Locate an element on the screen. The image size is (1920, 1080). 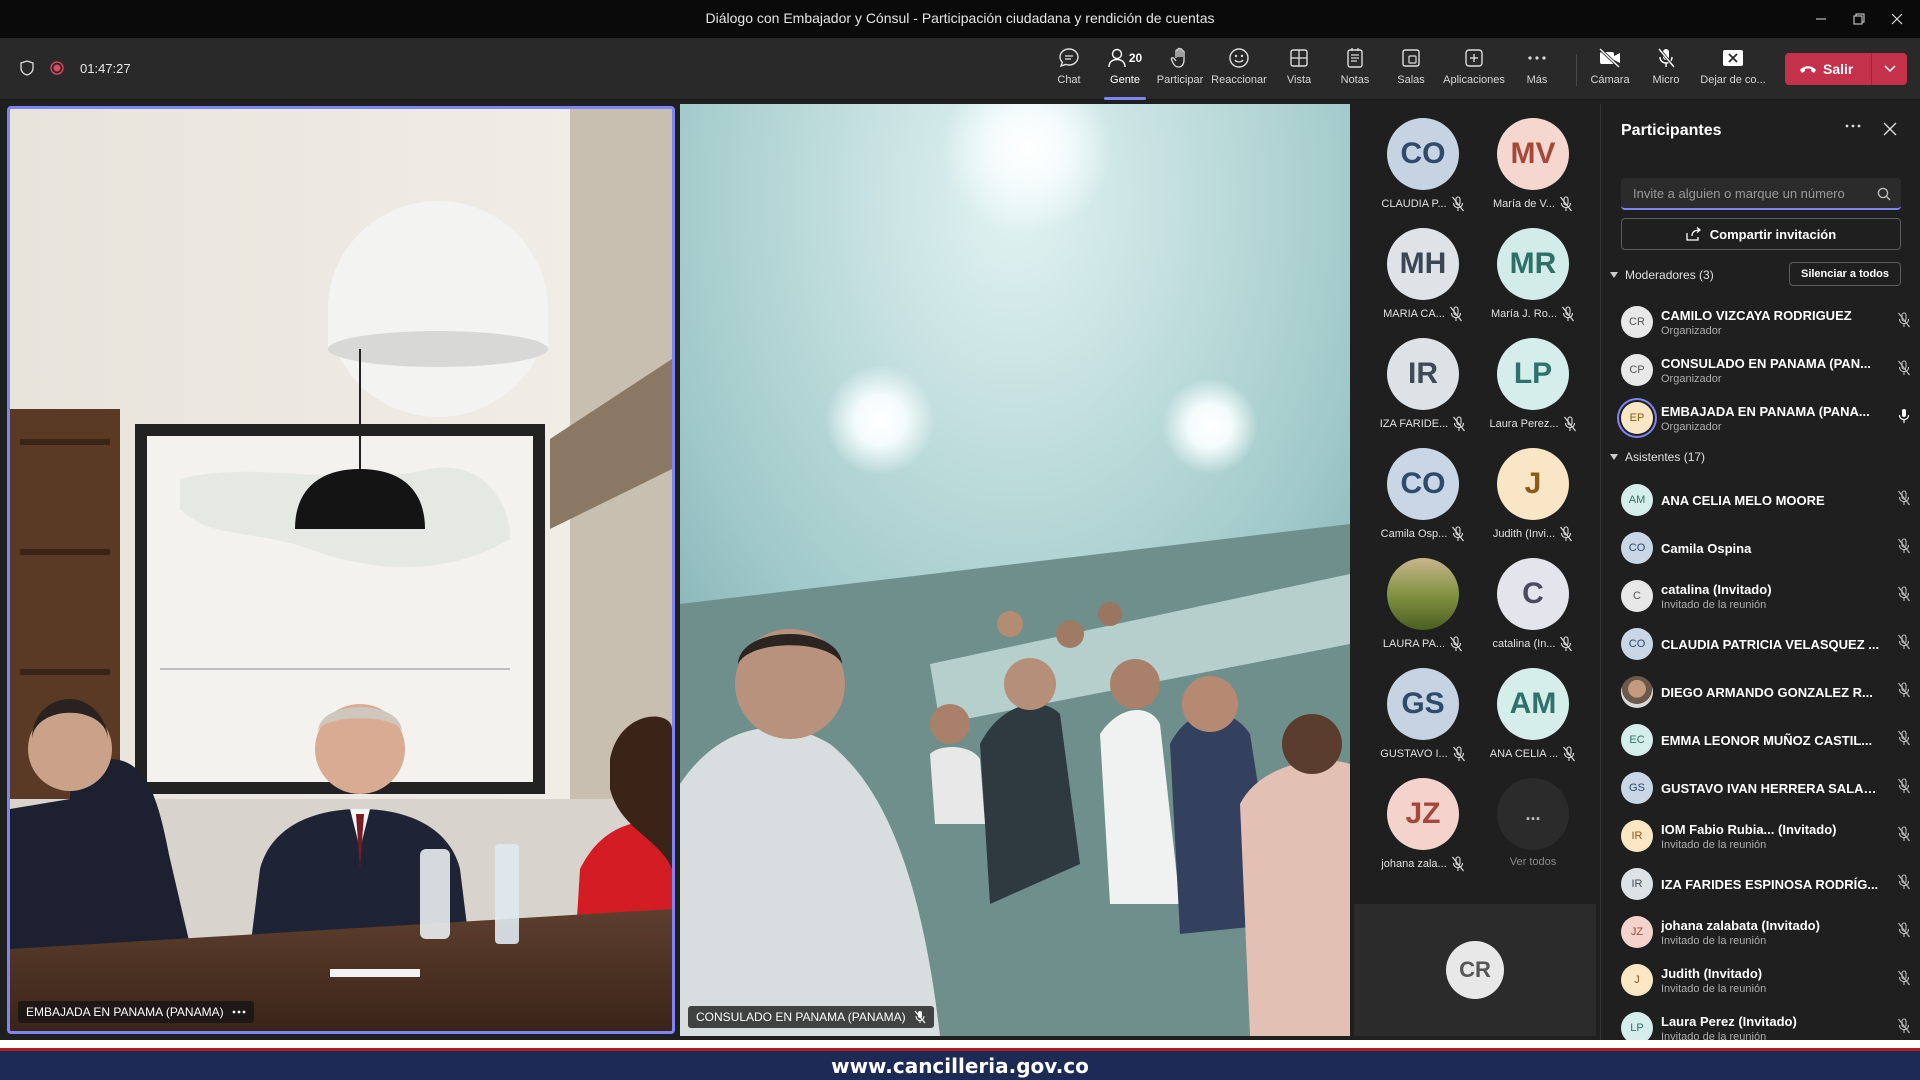
react-button: Reaccionar is located at coordinates (1239, 71).